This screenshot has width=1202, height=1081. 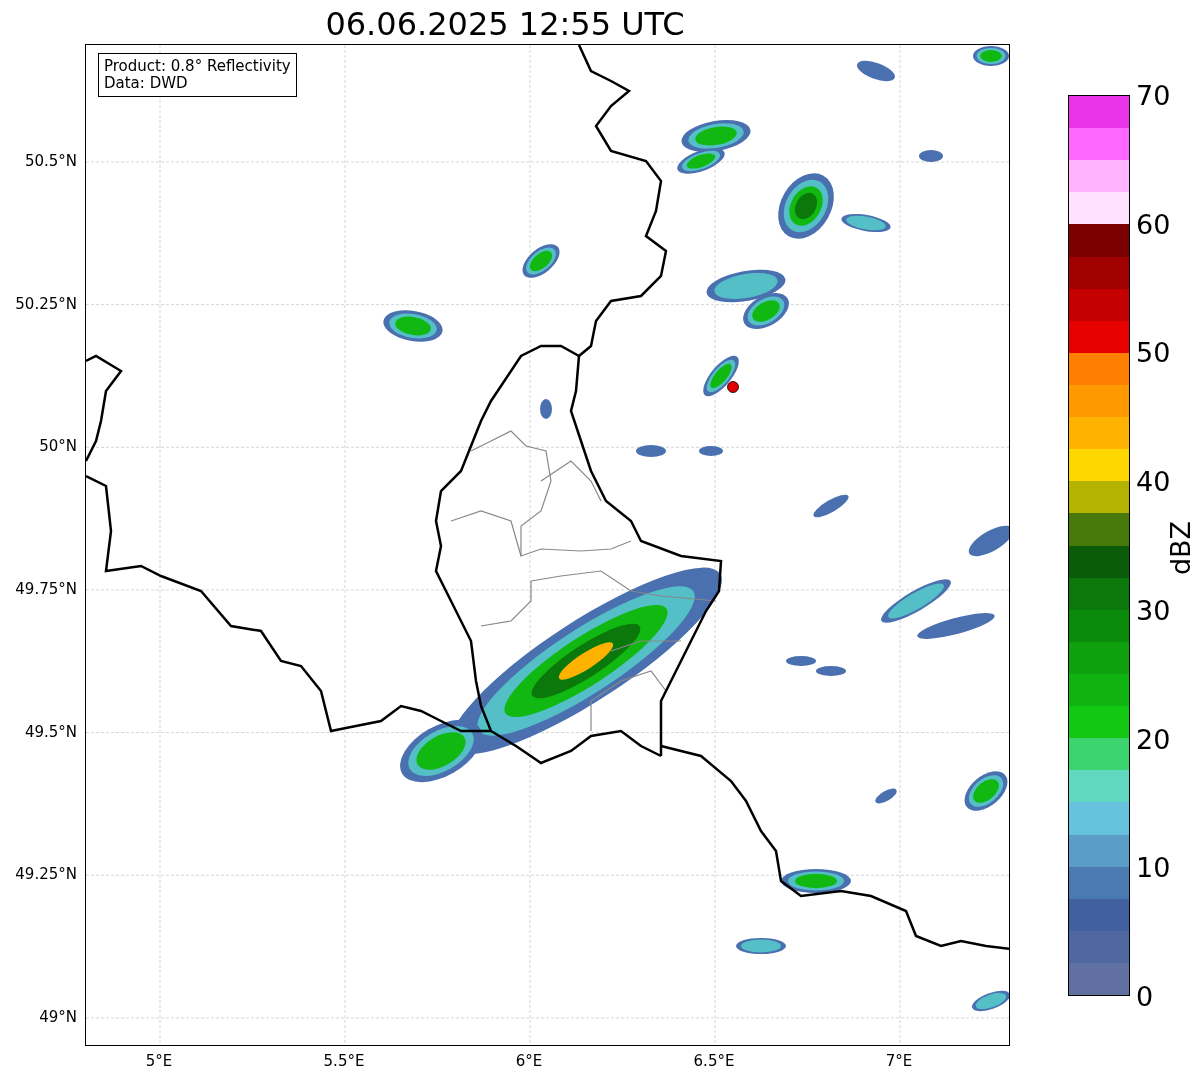 What do you see at coordinates (46, 303) in the screenshot?
I see `latitude-label: 50.25°N` at bounding box center [46, 303].